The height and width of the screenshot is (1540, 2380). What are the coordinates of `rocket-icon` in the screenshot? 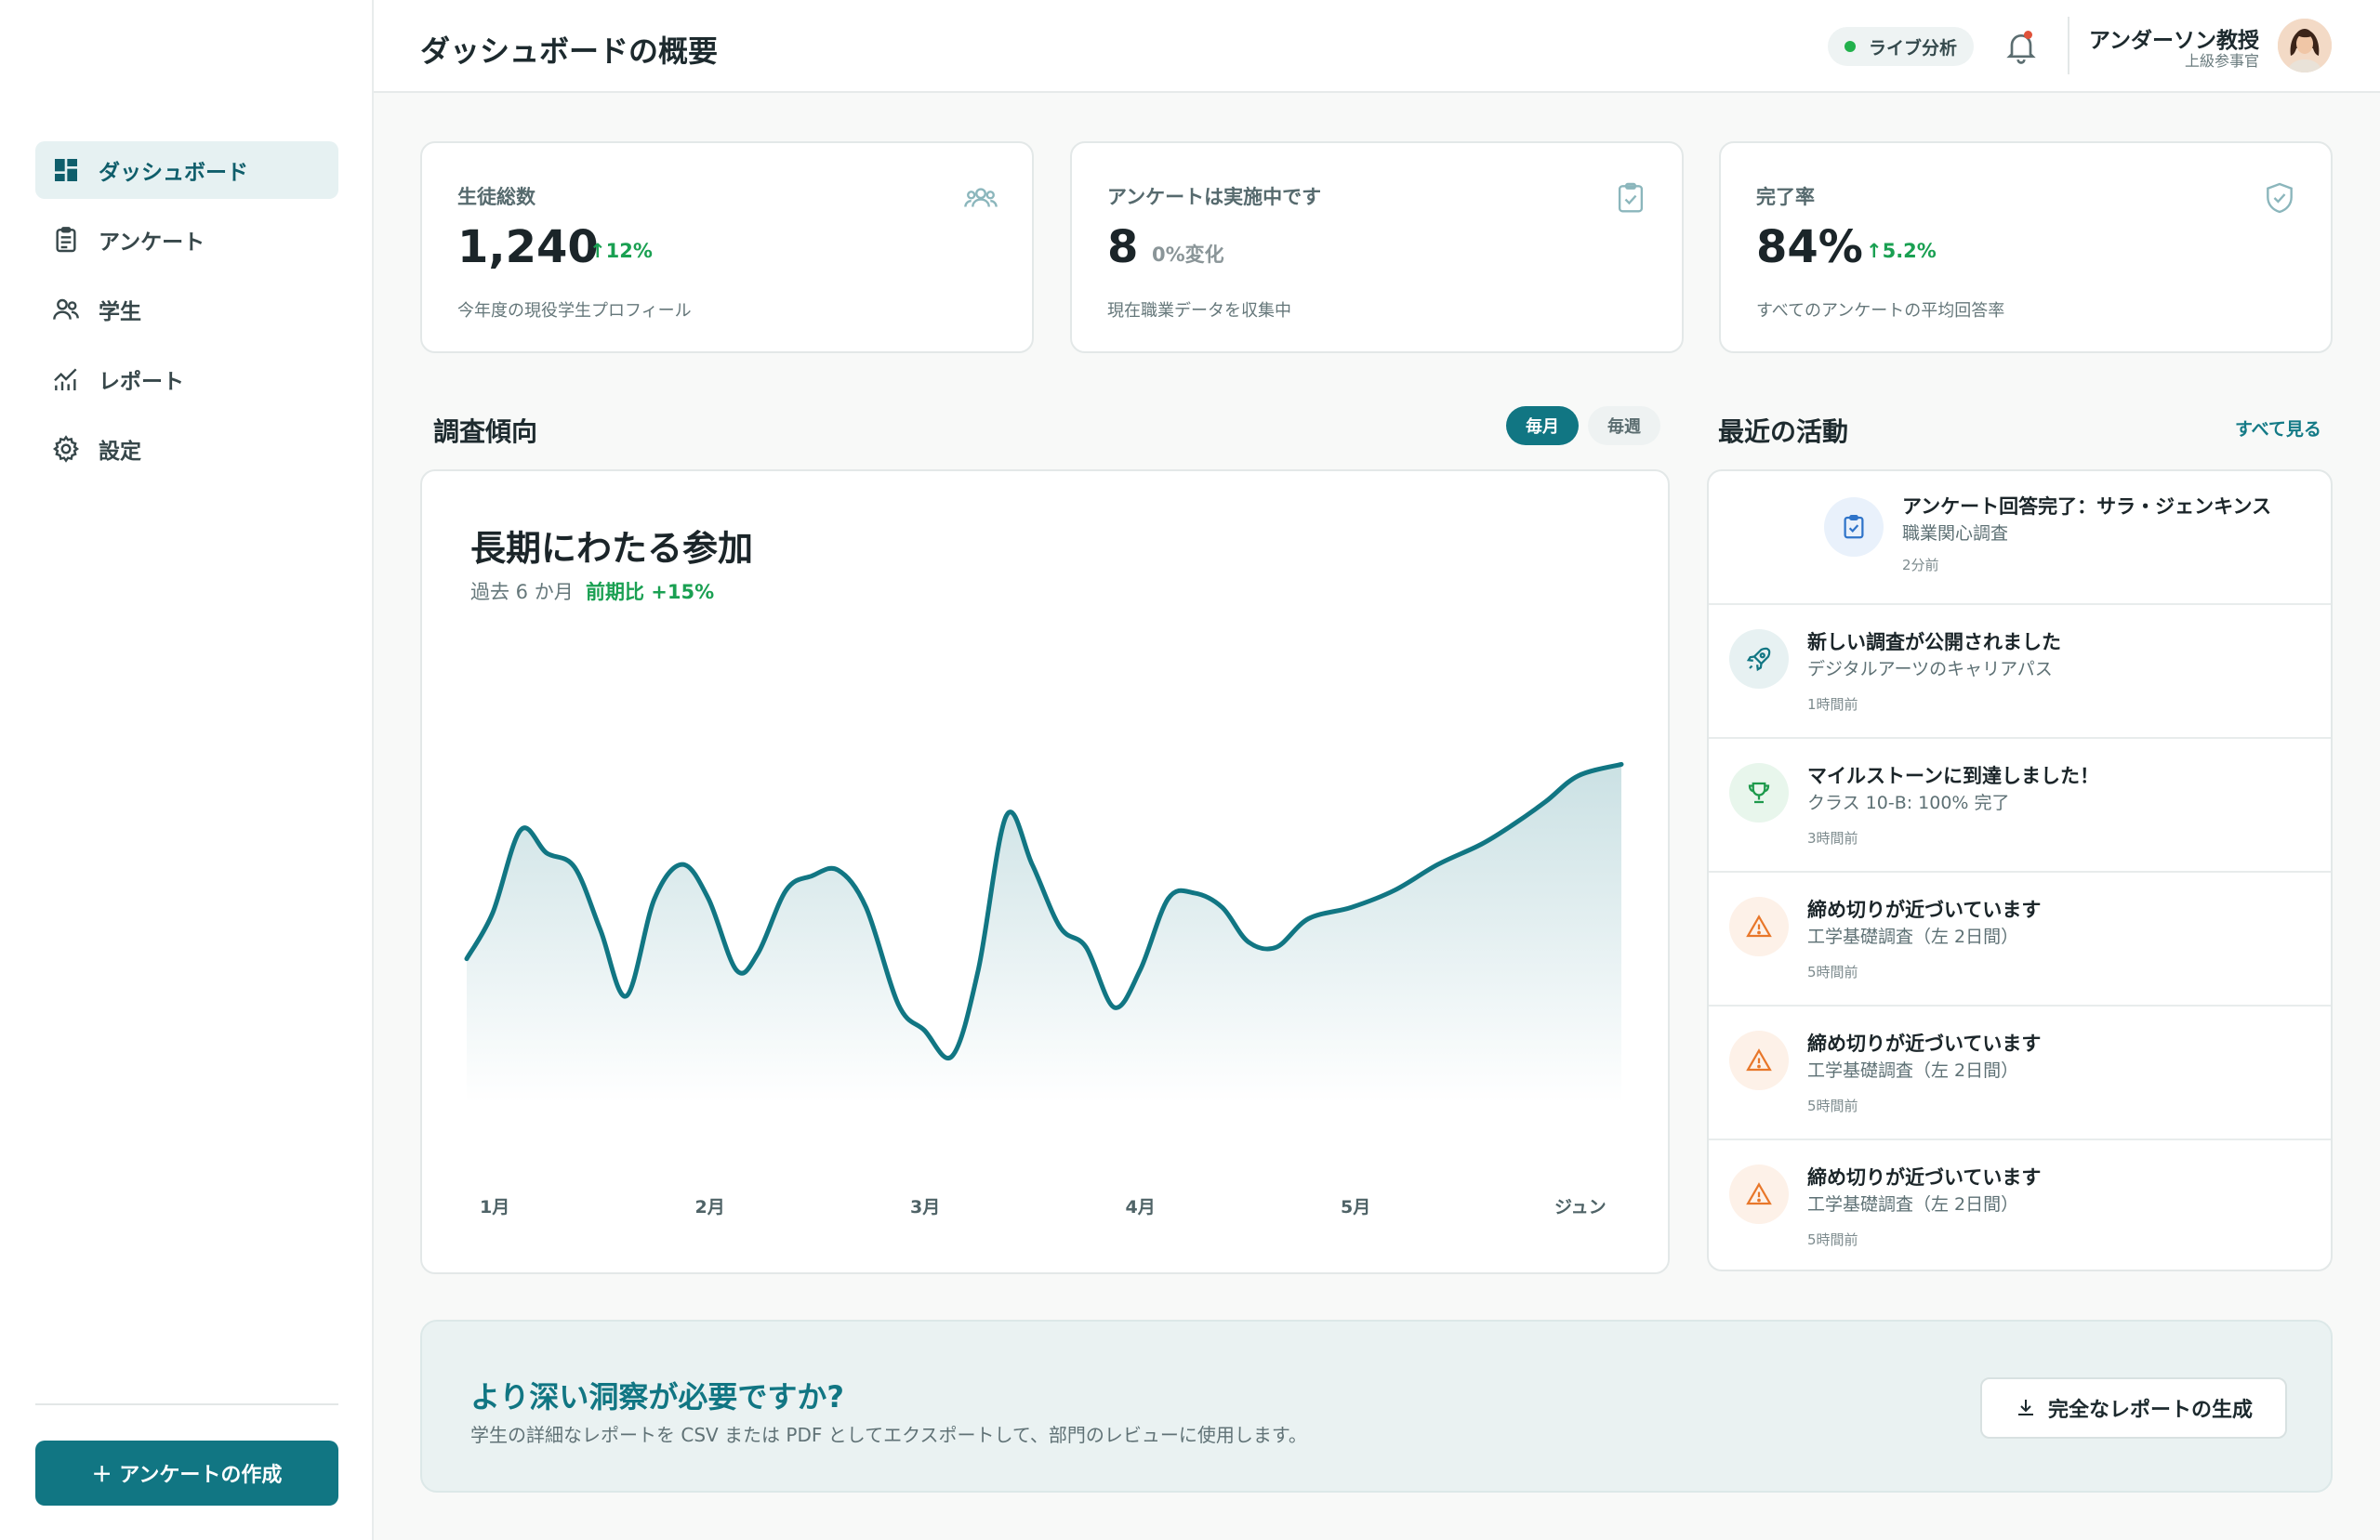 It's located at (1759, 659).